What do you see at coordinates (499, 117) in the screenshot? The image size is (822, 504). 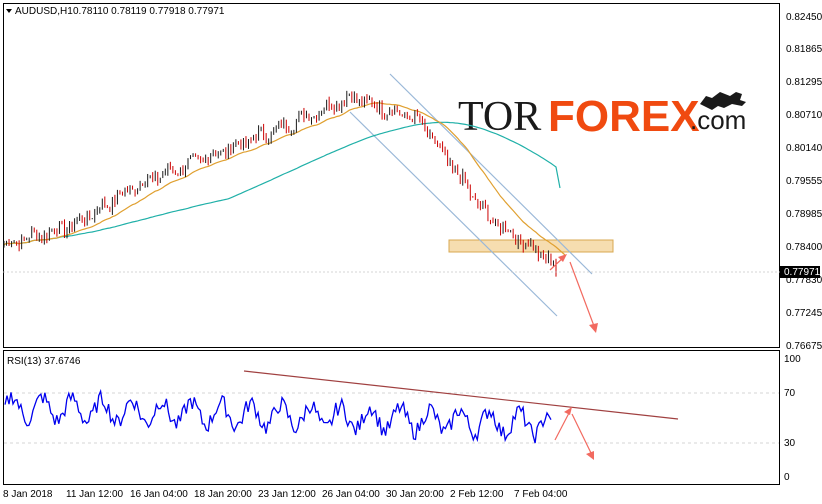 I see `logo-tor-text: TOR` at bounding box center [499, 117].